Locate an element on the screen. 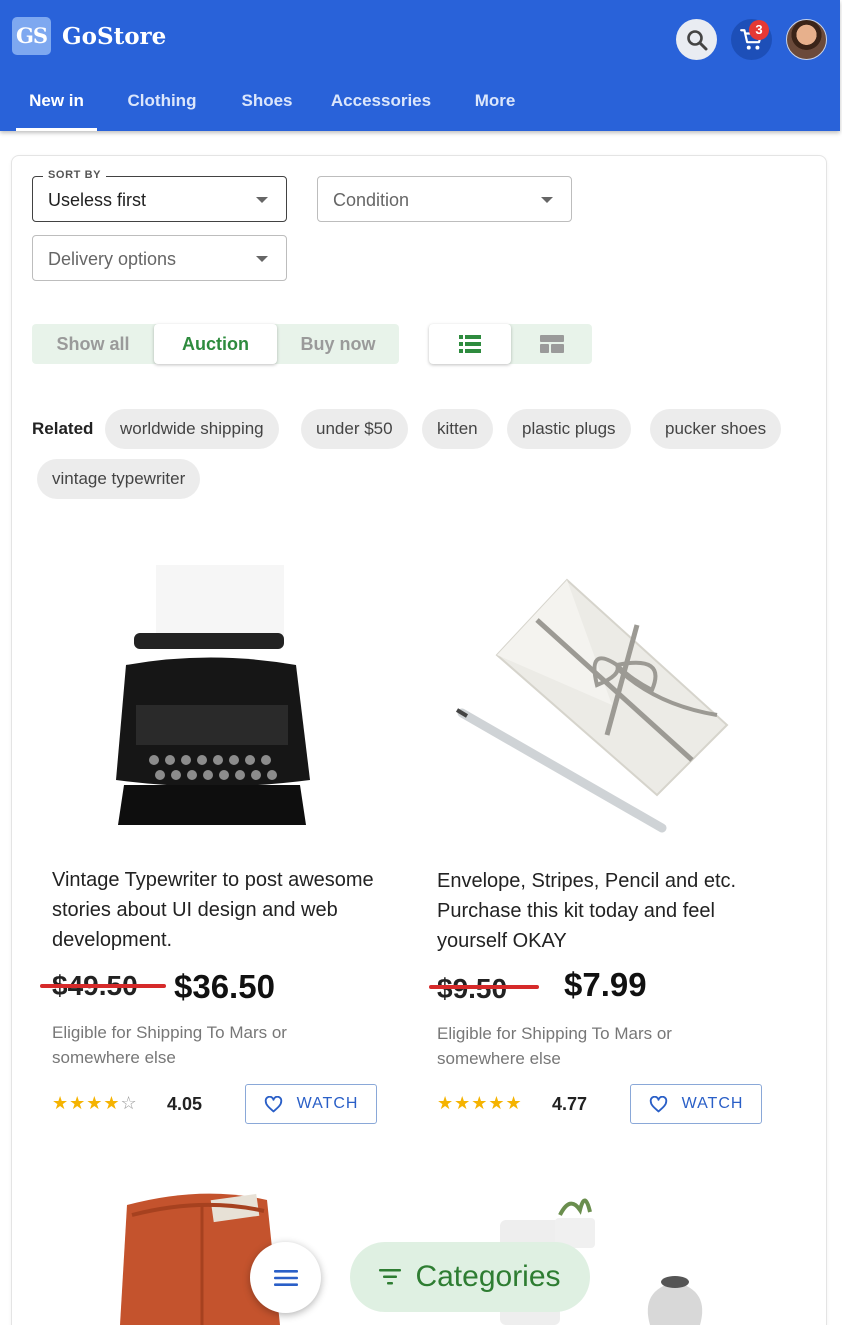 Image resolution: width=842 pixels, height=1325 pixels. related-chip: pucker shoes is located at coordinates (716, 429).